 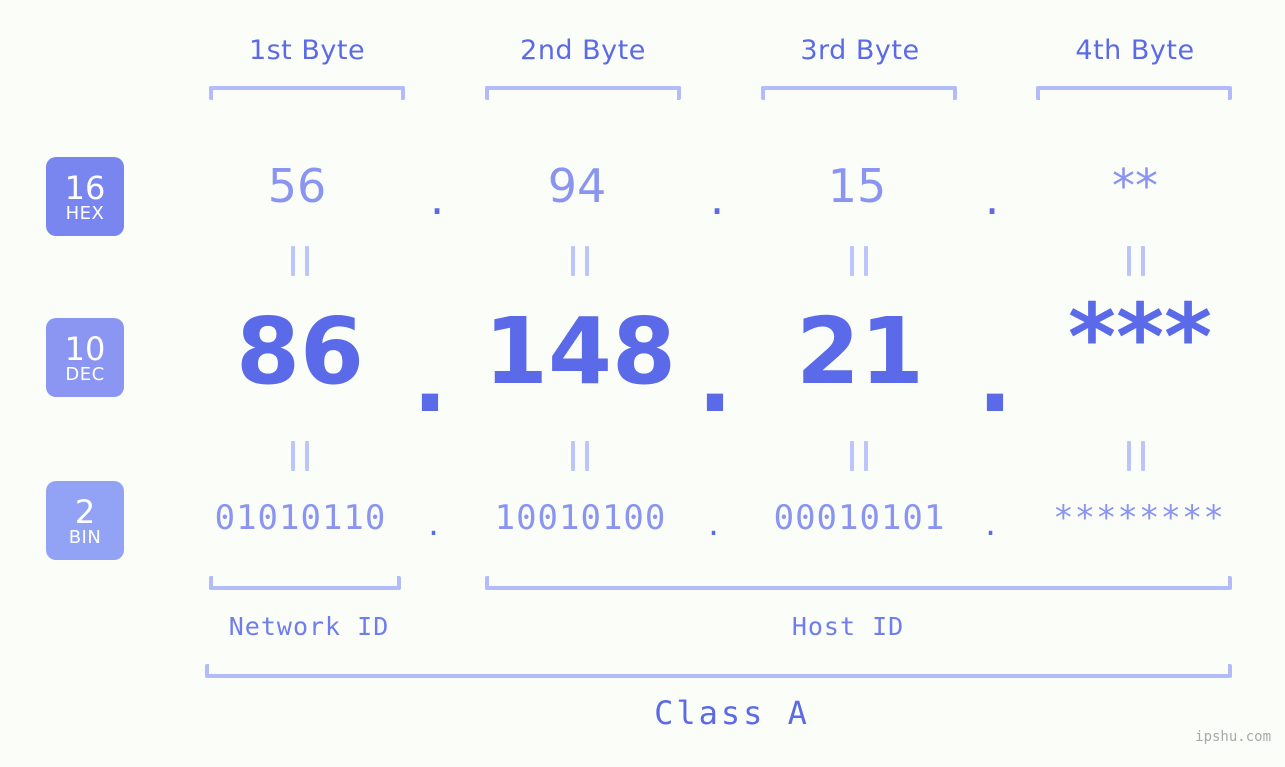 I want to click on byte-header-2: 2nd Byte, so click(x=583, y=50).